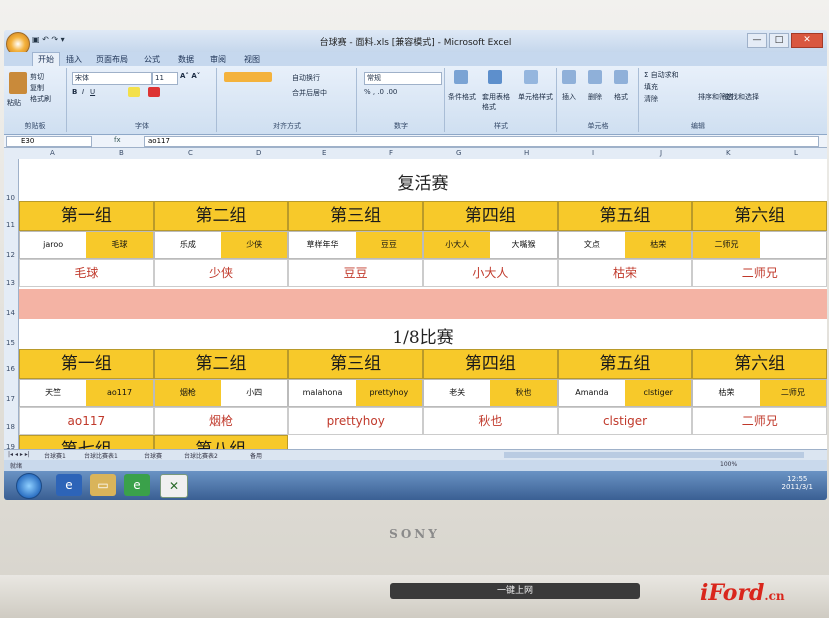  What do you see at coordinates (188, 245) in the screenshot?
I see `player-cell: 乐成` at bounding box center [188, 245].